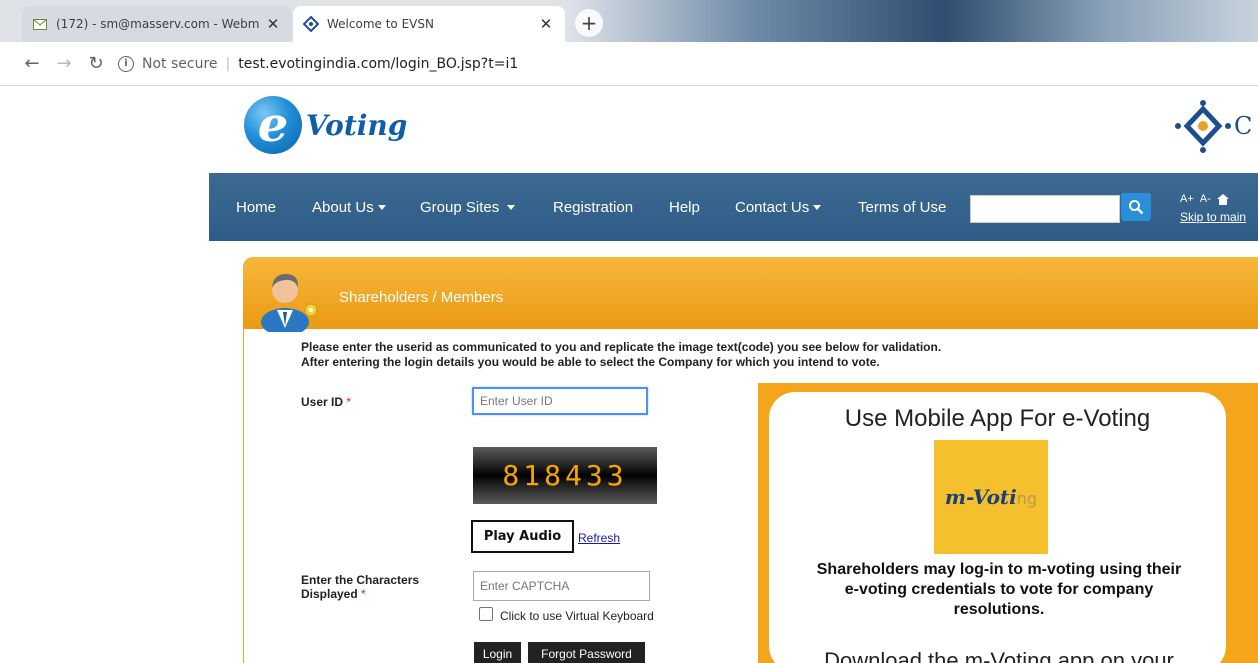 This screenshot has width=1258, height=663. What do you see at coordinates (997, 418) in the screenshot?
I see `promo-title: Use Mobile App For e-Voting` at bounding box center [997, 418].